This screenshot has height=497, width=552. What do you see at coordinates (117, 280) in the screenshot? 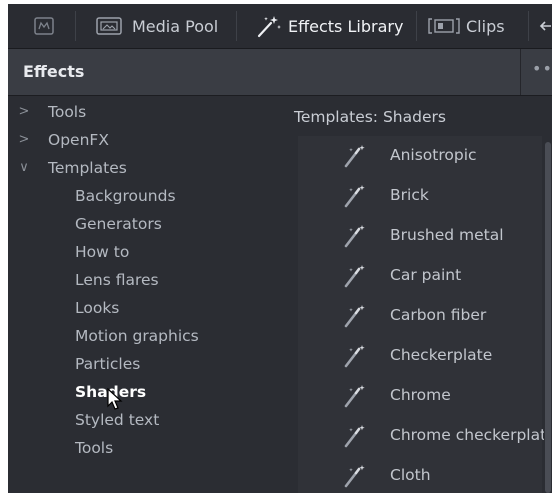
I see `tree-item-lens-flares: Lens flares` at bounding box center [117, 280].